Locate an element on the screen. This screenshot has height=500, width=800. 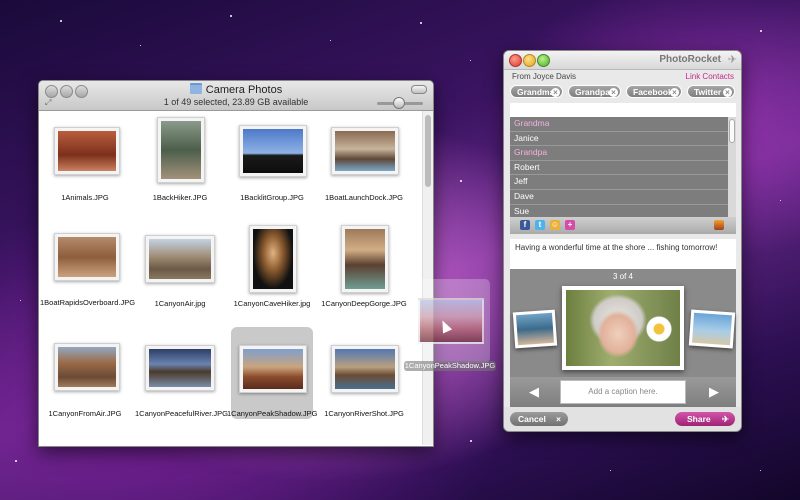
photo-viewer: 3 of 4 is located at coordinates (623, 323).